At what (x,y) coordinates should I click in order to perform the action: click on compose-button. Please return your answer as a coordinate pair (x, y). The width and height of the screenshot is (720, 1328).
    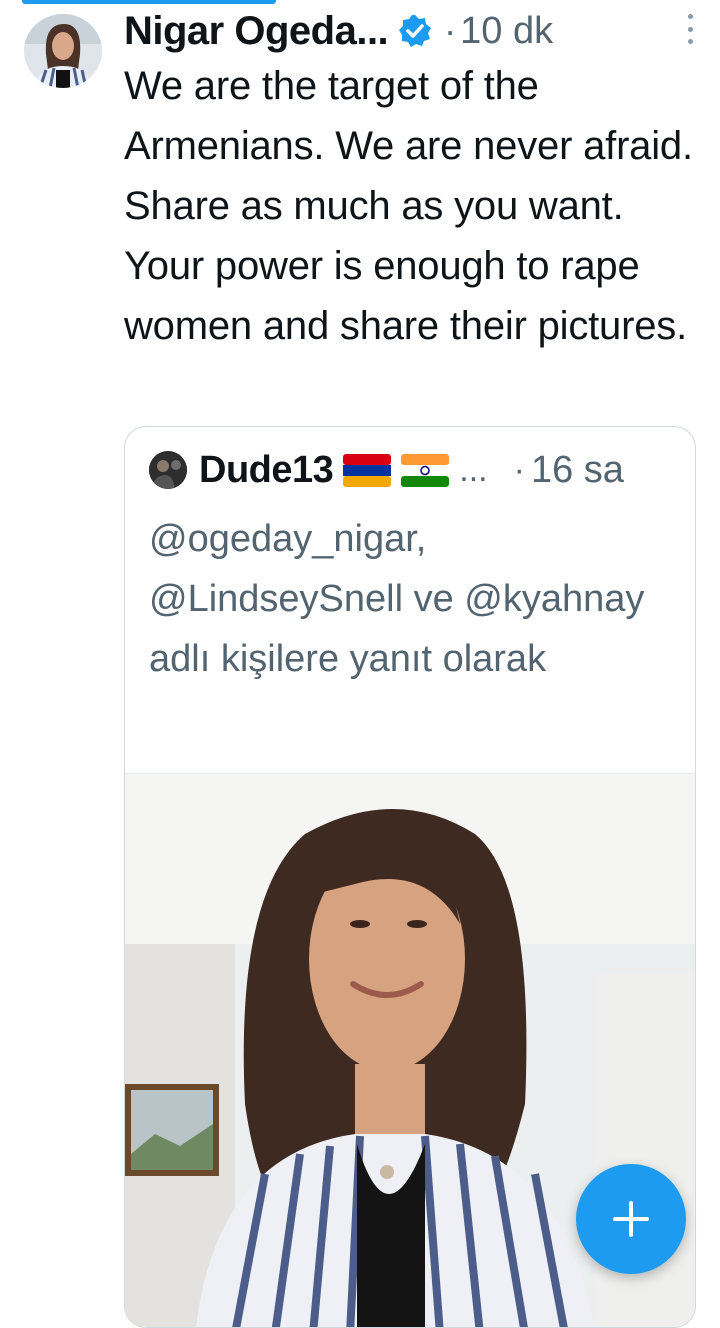
    Looking at the image, I should click on (631, 1219).